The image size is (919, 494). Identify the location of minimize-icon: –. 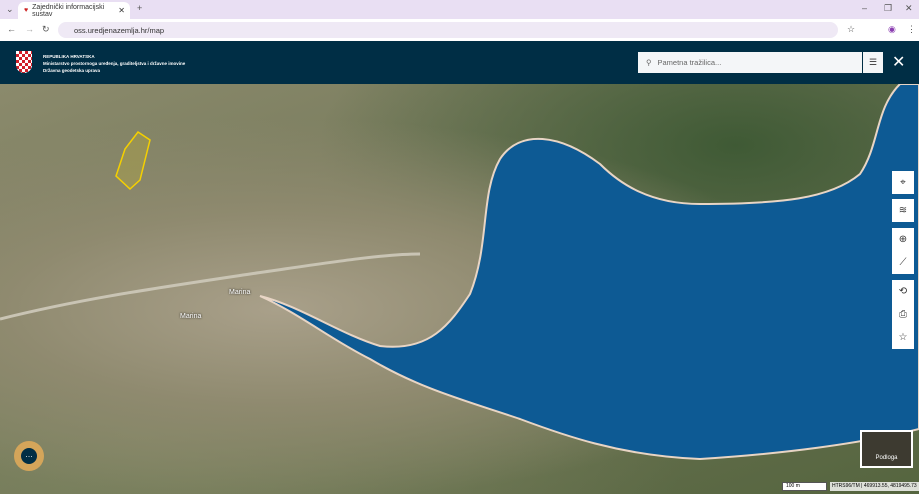
(864, 8).